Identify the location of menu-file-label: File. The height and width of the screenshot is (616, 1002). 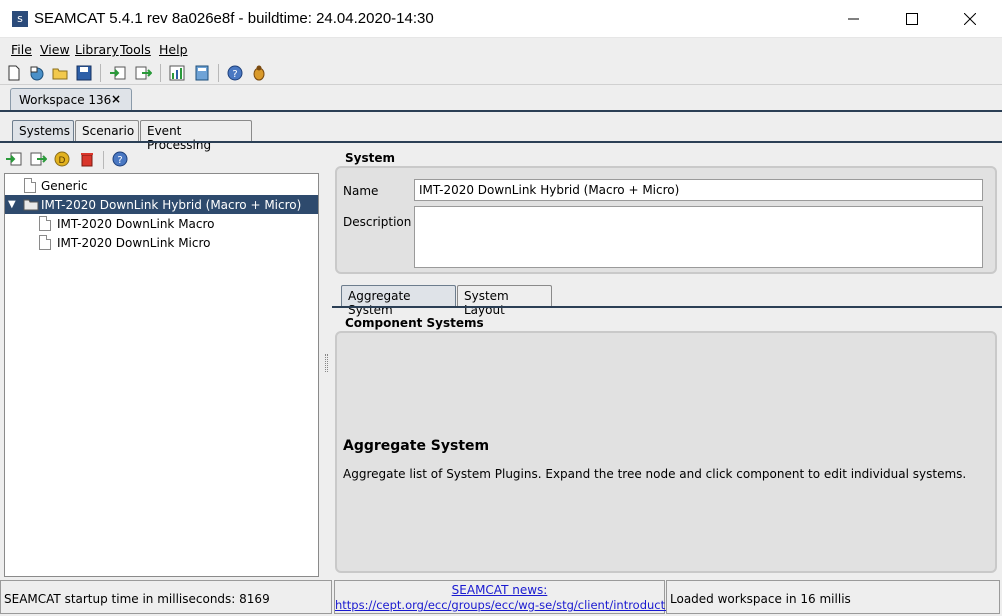
(21, 49).